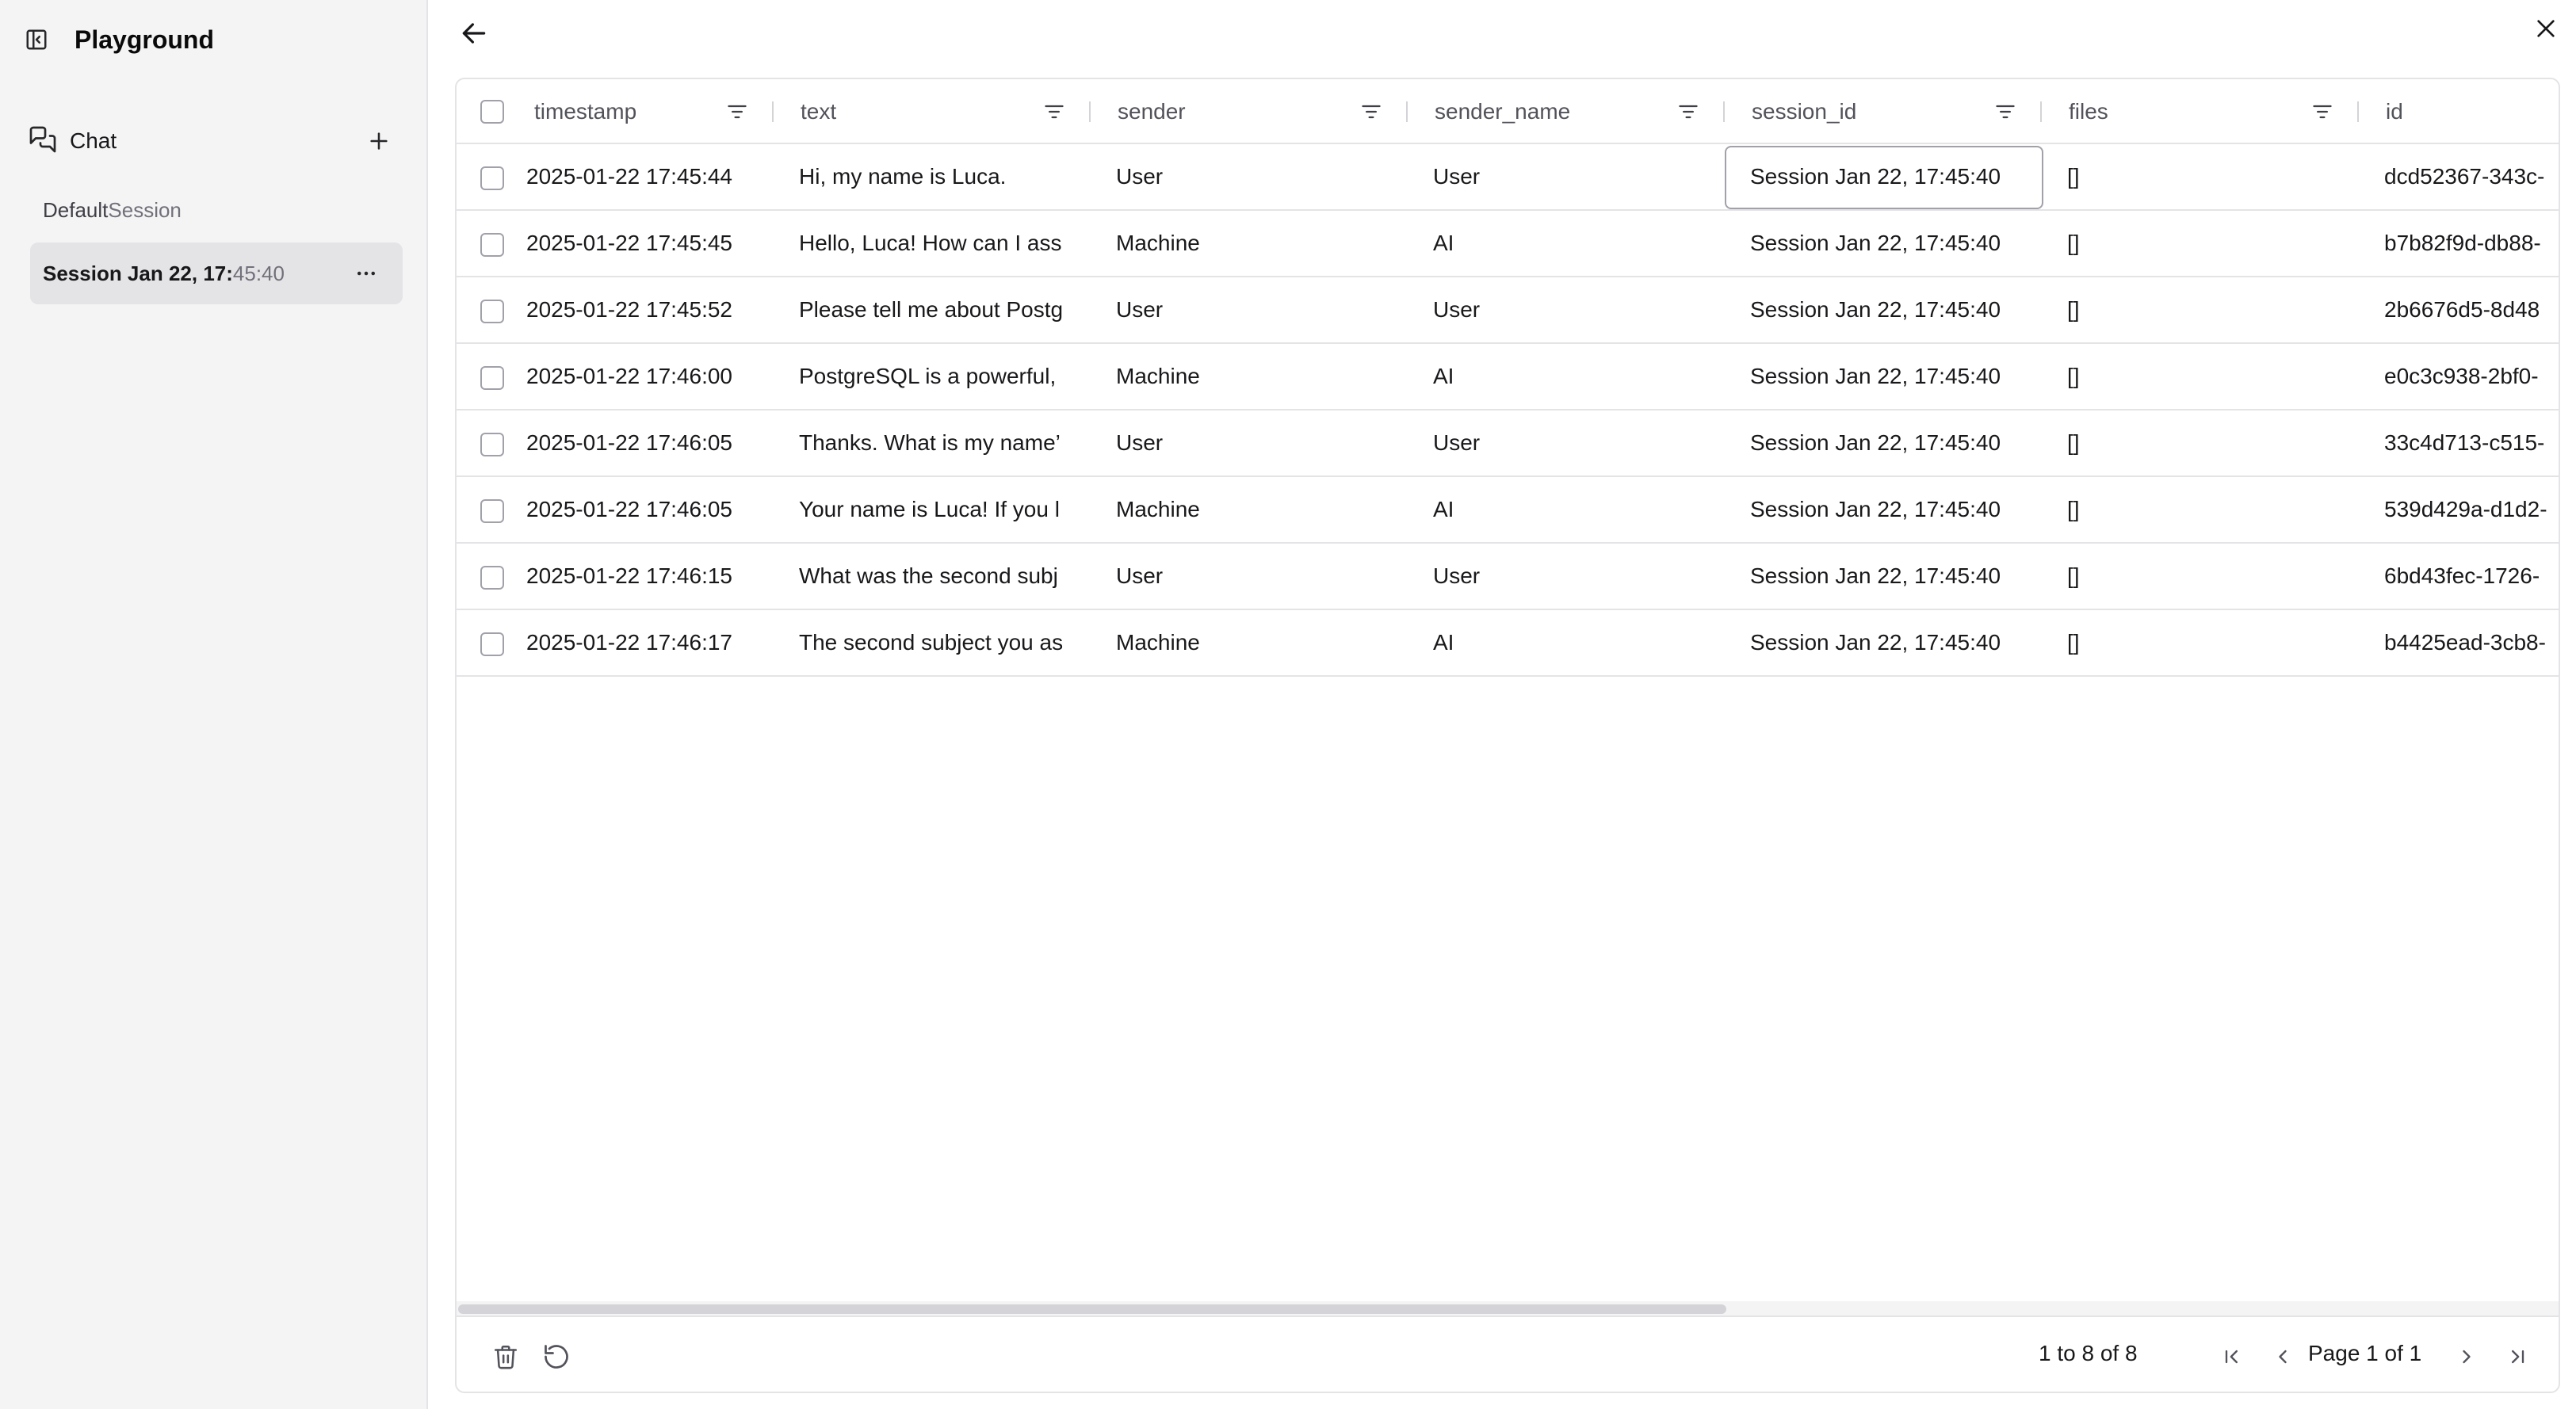  Describe the element at coordinates (933, 642) in the screenshot. I see `cell-text: The second subject you as` at that location.